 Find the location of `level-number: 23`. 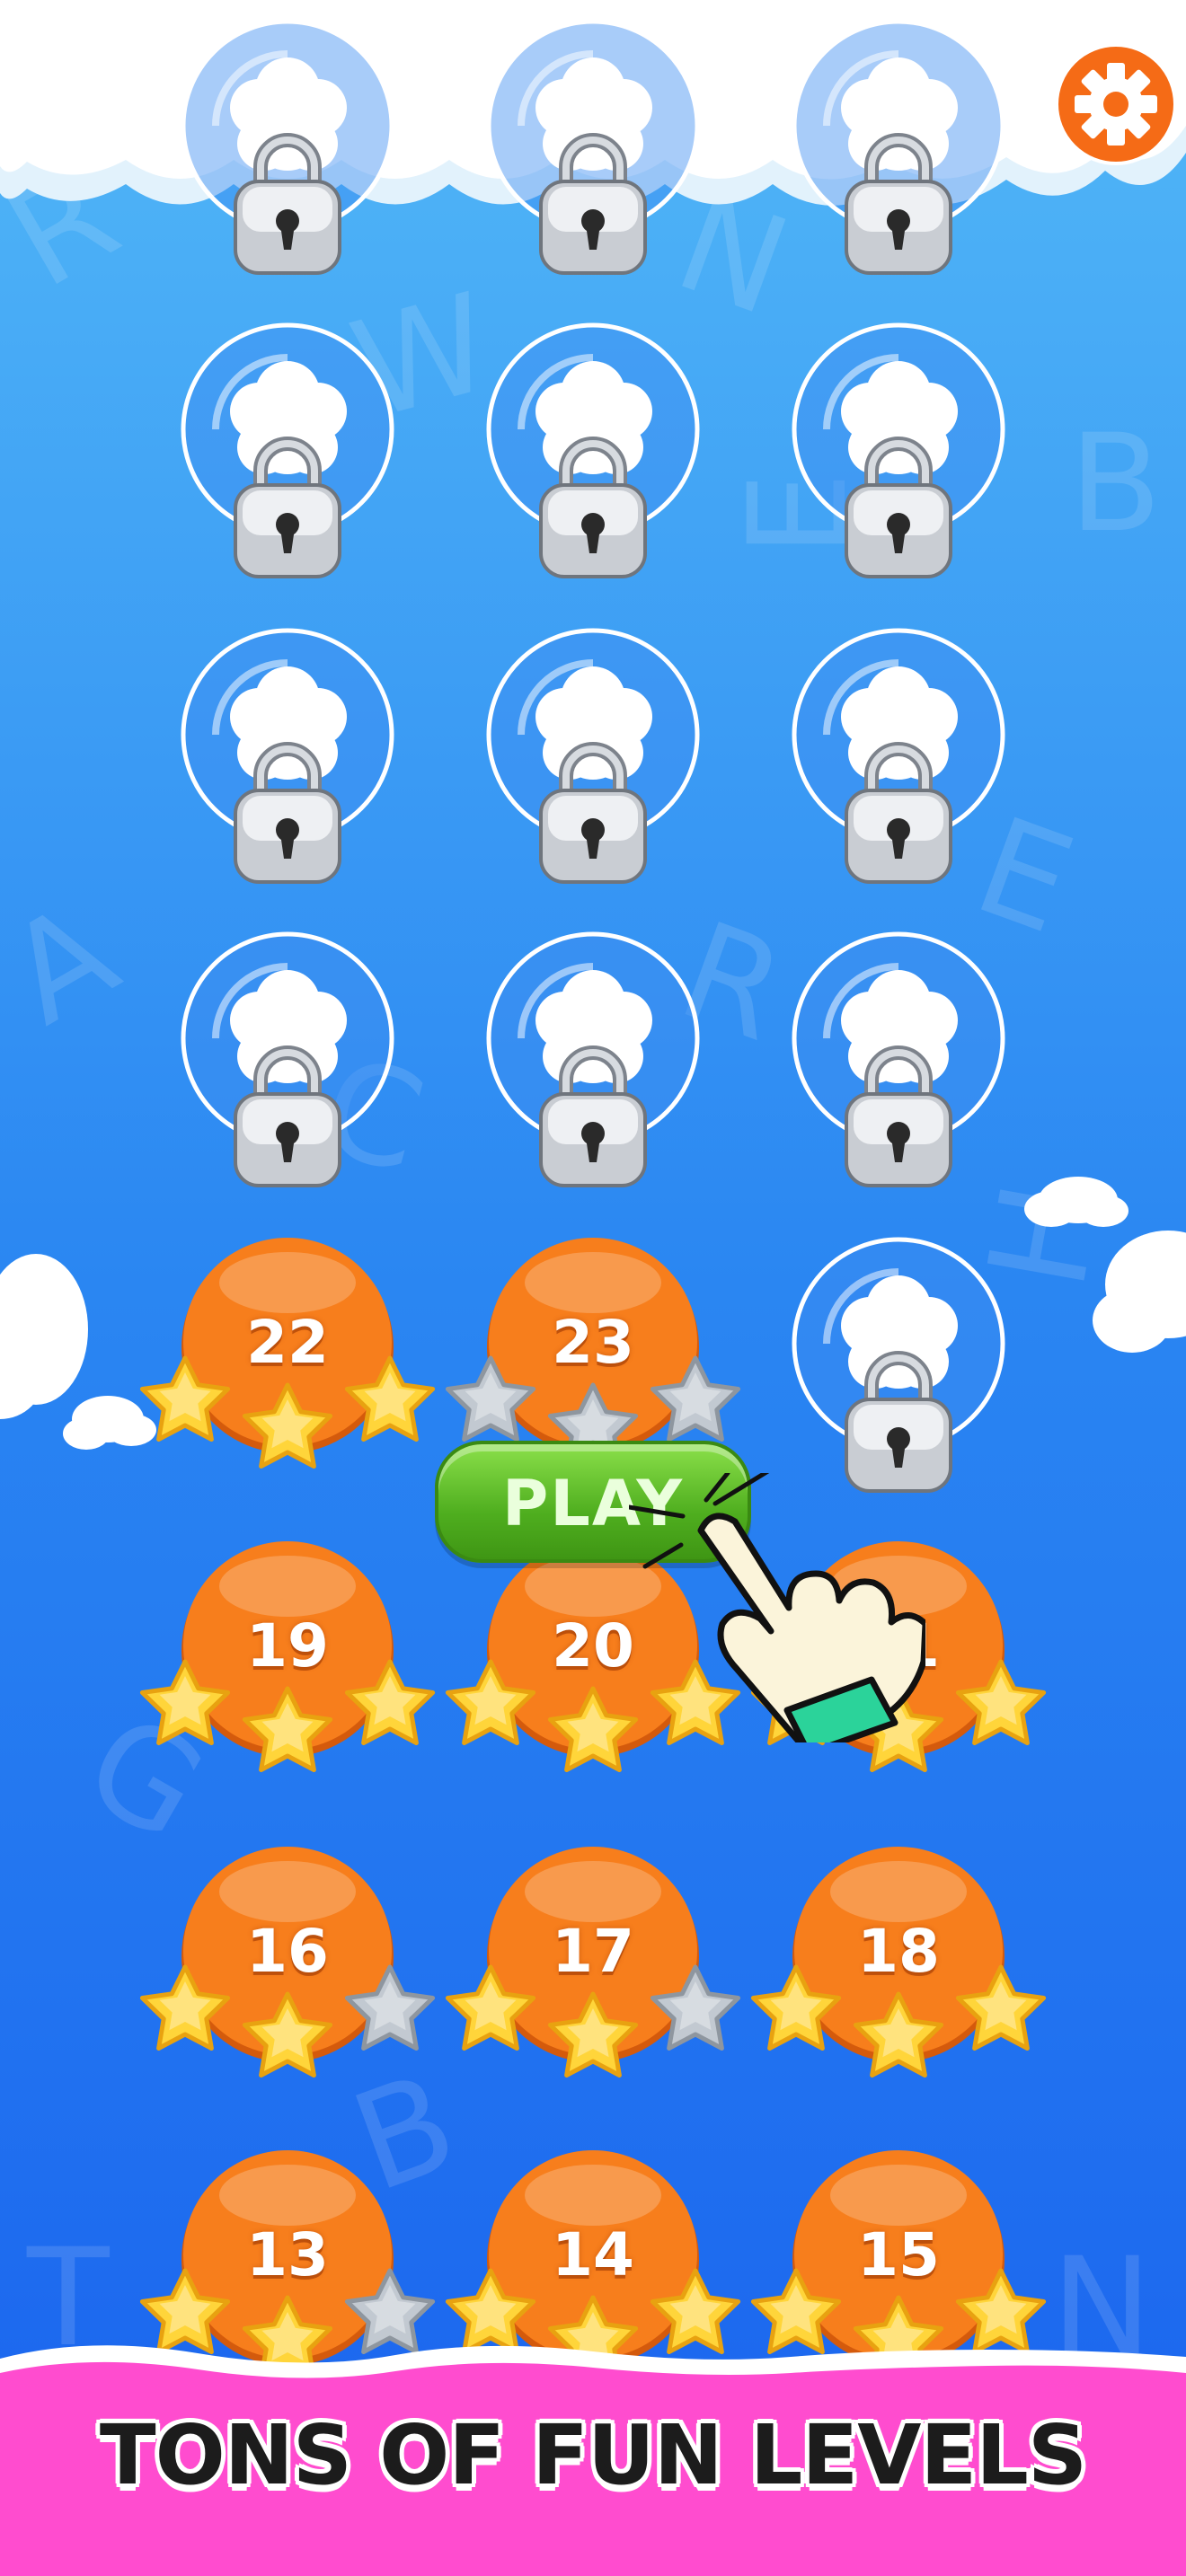

level-number: 23 is located at coordinates (593, 1342).